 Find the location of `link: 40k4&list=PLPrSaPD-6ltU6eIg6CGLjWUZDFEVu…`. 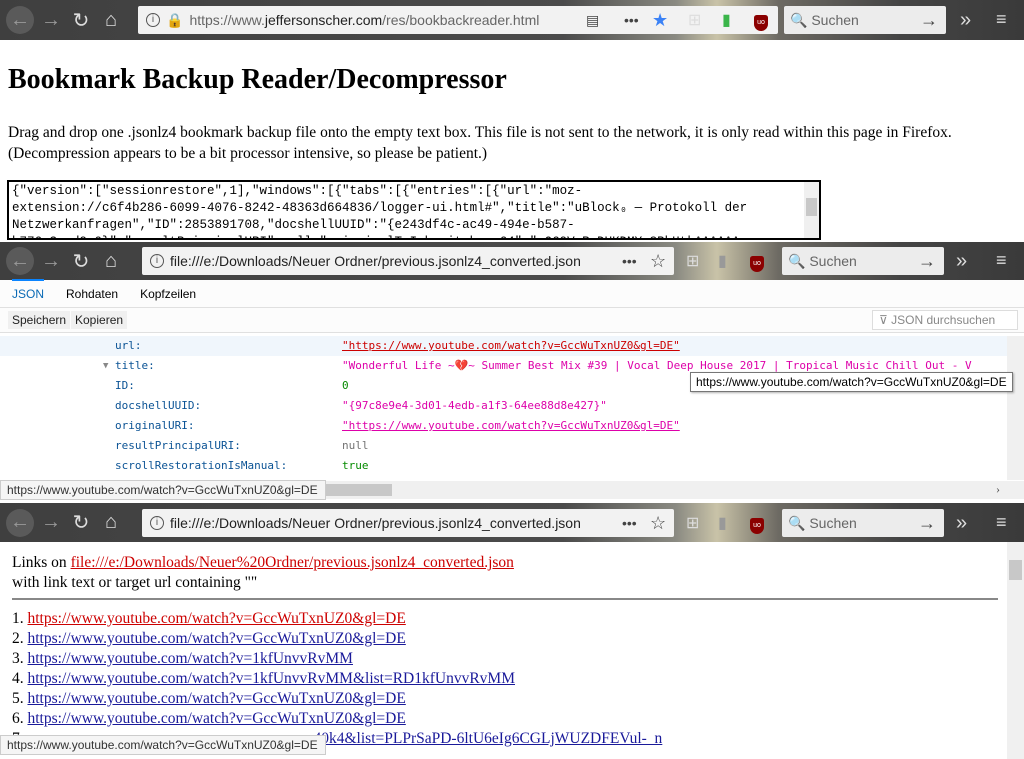

link: 40k4&list=PLPrSaPD-6ltU6eIg6CGLjWUZDFEVu… is located at coordinates (488, 738).